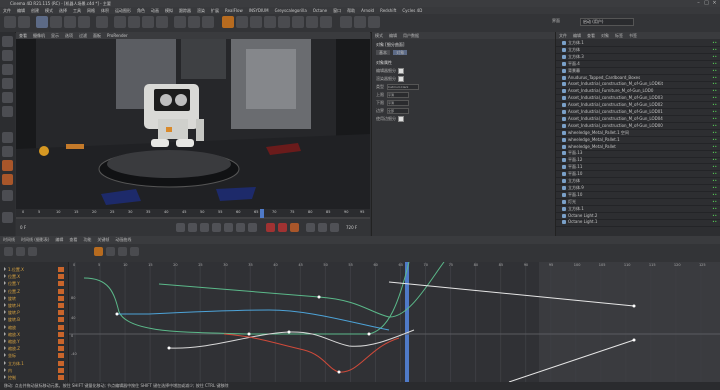 This screenshot has width=720, height=390. I want to click on move-tool-icon, so click(56, 22).